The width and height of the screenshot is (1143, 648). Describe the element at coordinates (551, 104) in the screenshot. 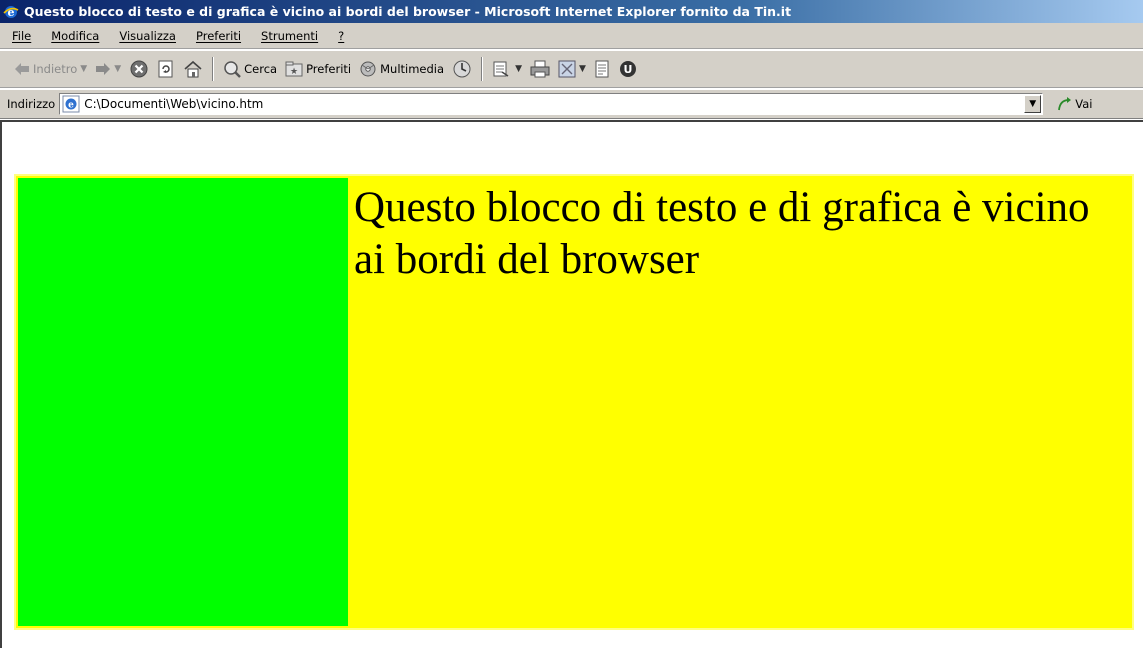

I see `address-field: e C:\Documenti\Web\vicino.htm ▼` at that location.